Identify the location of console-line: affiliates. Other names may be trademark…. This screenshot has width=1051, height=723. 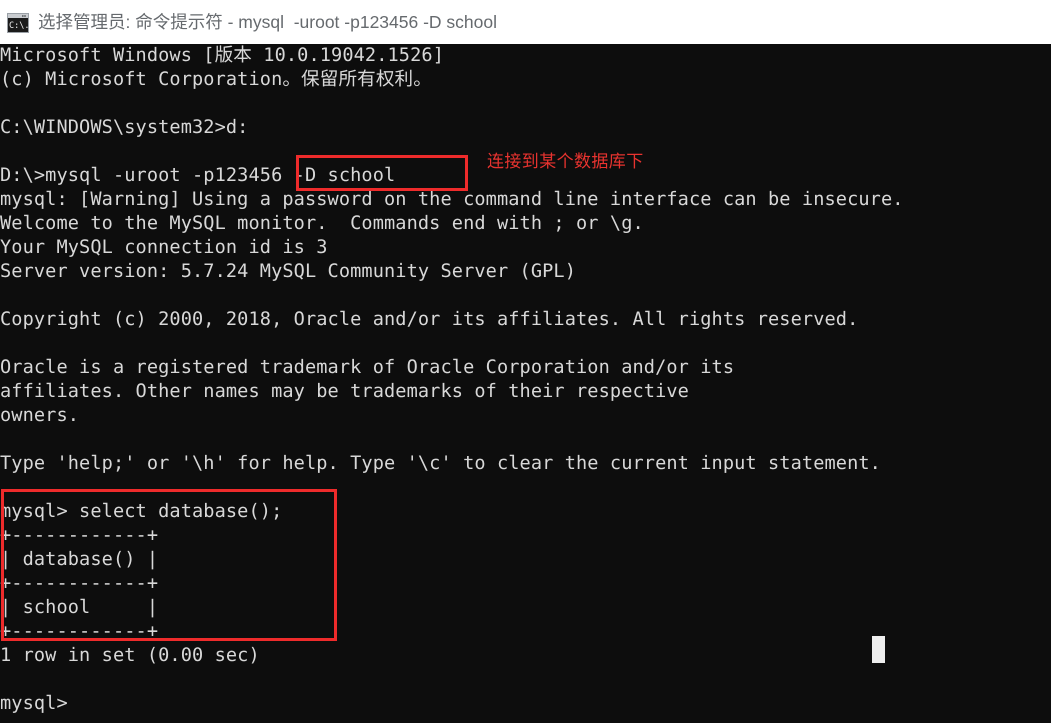
(344, 391).